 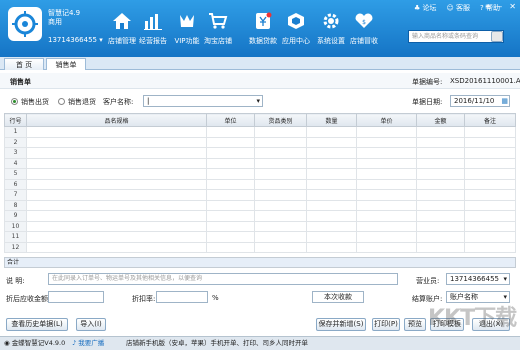 What do you see at coordinates (415, 324) in the screenshot?
I see `preview-button: 预览` at bounding box center [415, 324].